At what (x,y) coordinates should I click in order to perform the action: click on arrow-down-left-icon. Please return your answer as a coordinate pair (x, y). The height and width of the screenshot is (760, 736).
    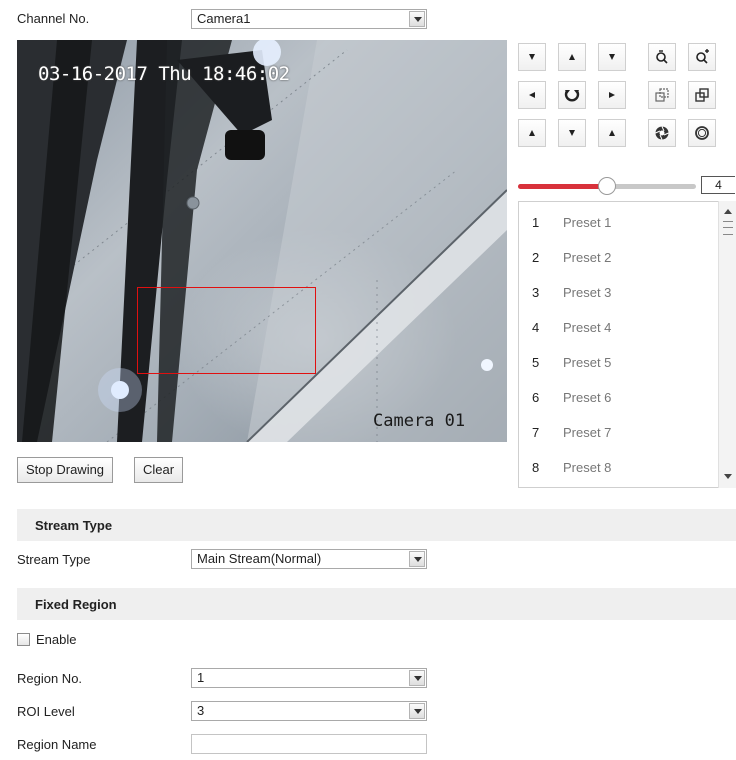
    Looking at the image, I should click on (532, 133).